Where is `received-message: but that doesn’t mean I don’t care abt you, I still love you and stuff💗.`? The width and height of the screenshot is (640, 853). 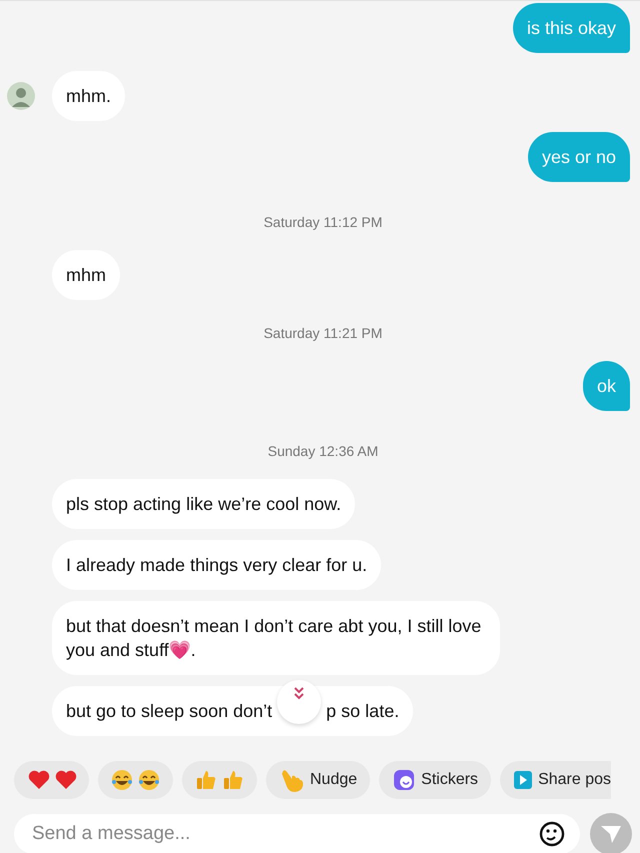 received-message: but that doesn’t mean I don’t care abt you, I still love you and stuff💗. is located at coordinates (276, 638).